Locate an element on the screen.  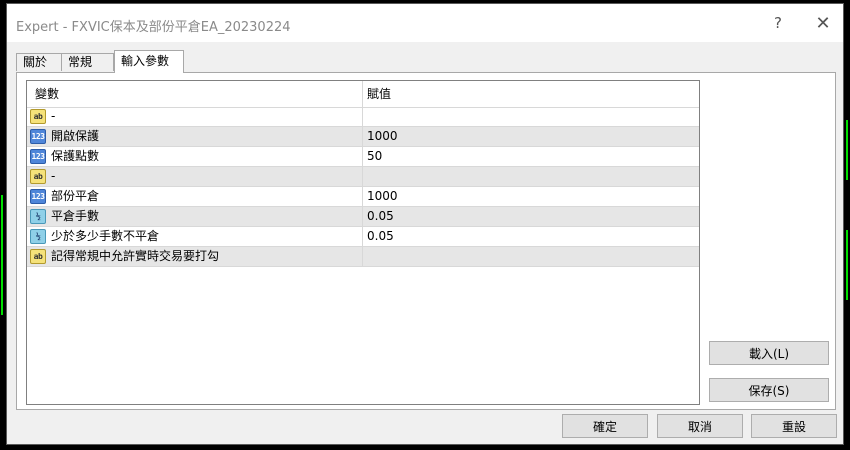
help-icon: ? is located at coordinates (778, 23).